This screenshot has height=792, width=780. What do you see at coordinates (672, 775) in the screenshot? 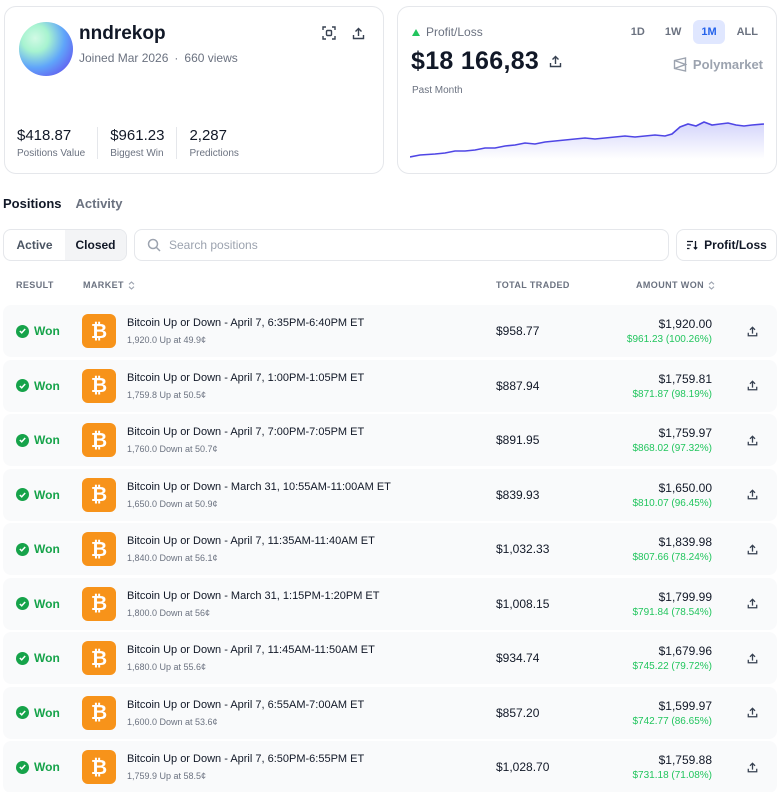
I see `profit-percent: $731.18 (71.08%)` at bounding box center [672, 775].